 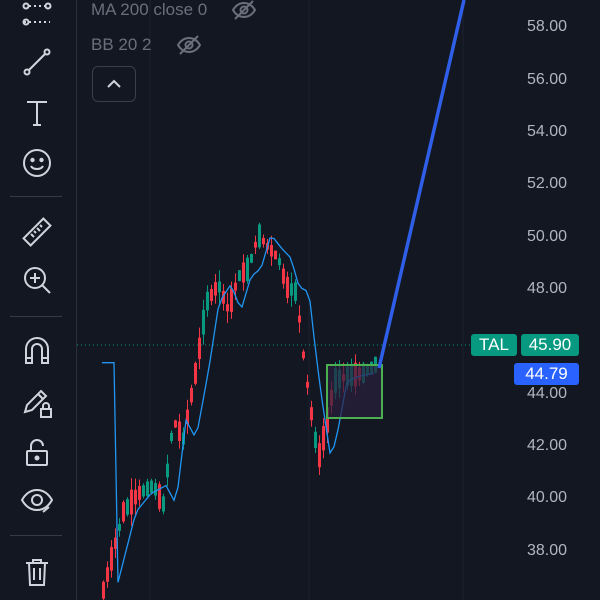 What do you see at coordinates (546, 374) in the screenshot?
I see `crosshair-price-tag: 44.79` at bounding box center [546, 374].